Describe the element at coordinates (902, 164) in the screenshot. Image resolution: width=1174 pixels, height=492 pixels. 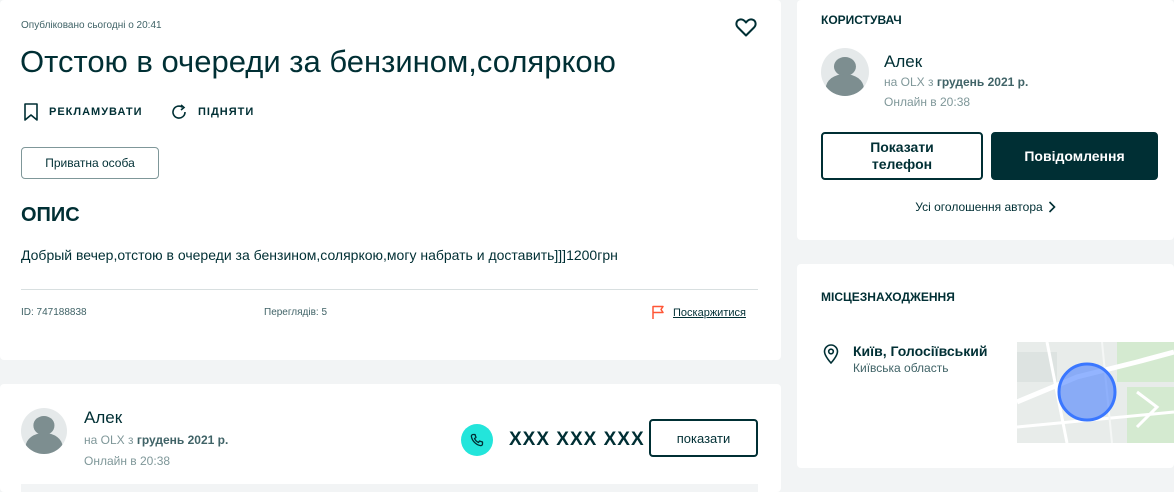
I see `show-phone-label-line2: телефон` at that location.